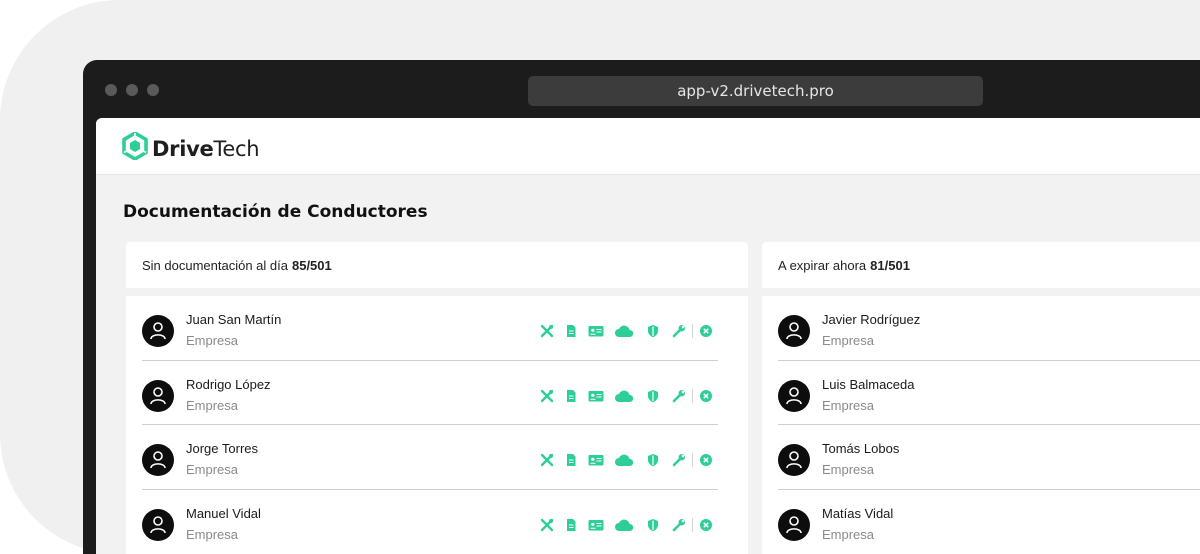 This screenshot has width=1200, height=554. Describe the element at coordinates (275, 212) in the screenshot. I see `page-title: Documentación de Conductores` at that location.